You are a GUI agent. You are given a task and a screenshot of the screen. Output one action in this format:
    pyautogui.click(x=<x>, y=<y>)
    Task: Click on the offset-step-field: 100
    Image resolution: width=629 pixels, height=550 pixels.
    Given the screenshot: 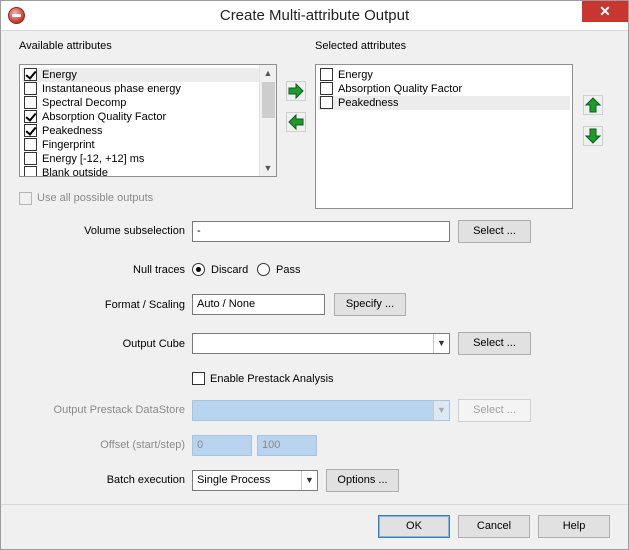 What is the action you would take?
    pyautogui.click(x=287, y=445)
    